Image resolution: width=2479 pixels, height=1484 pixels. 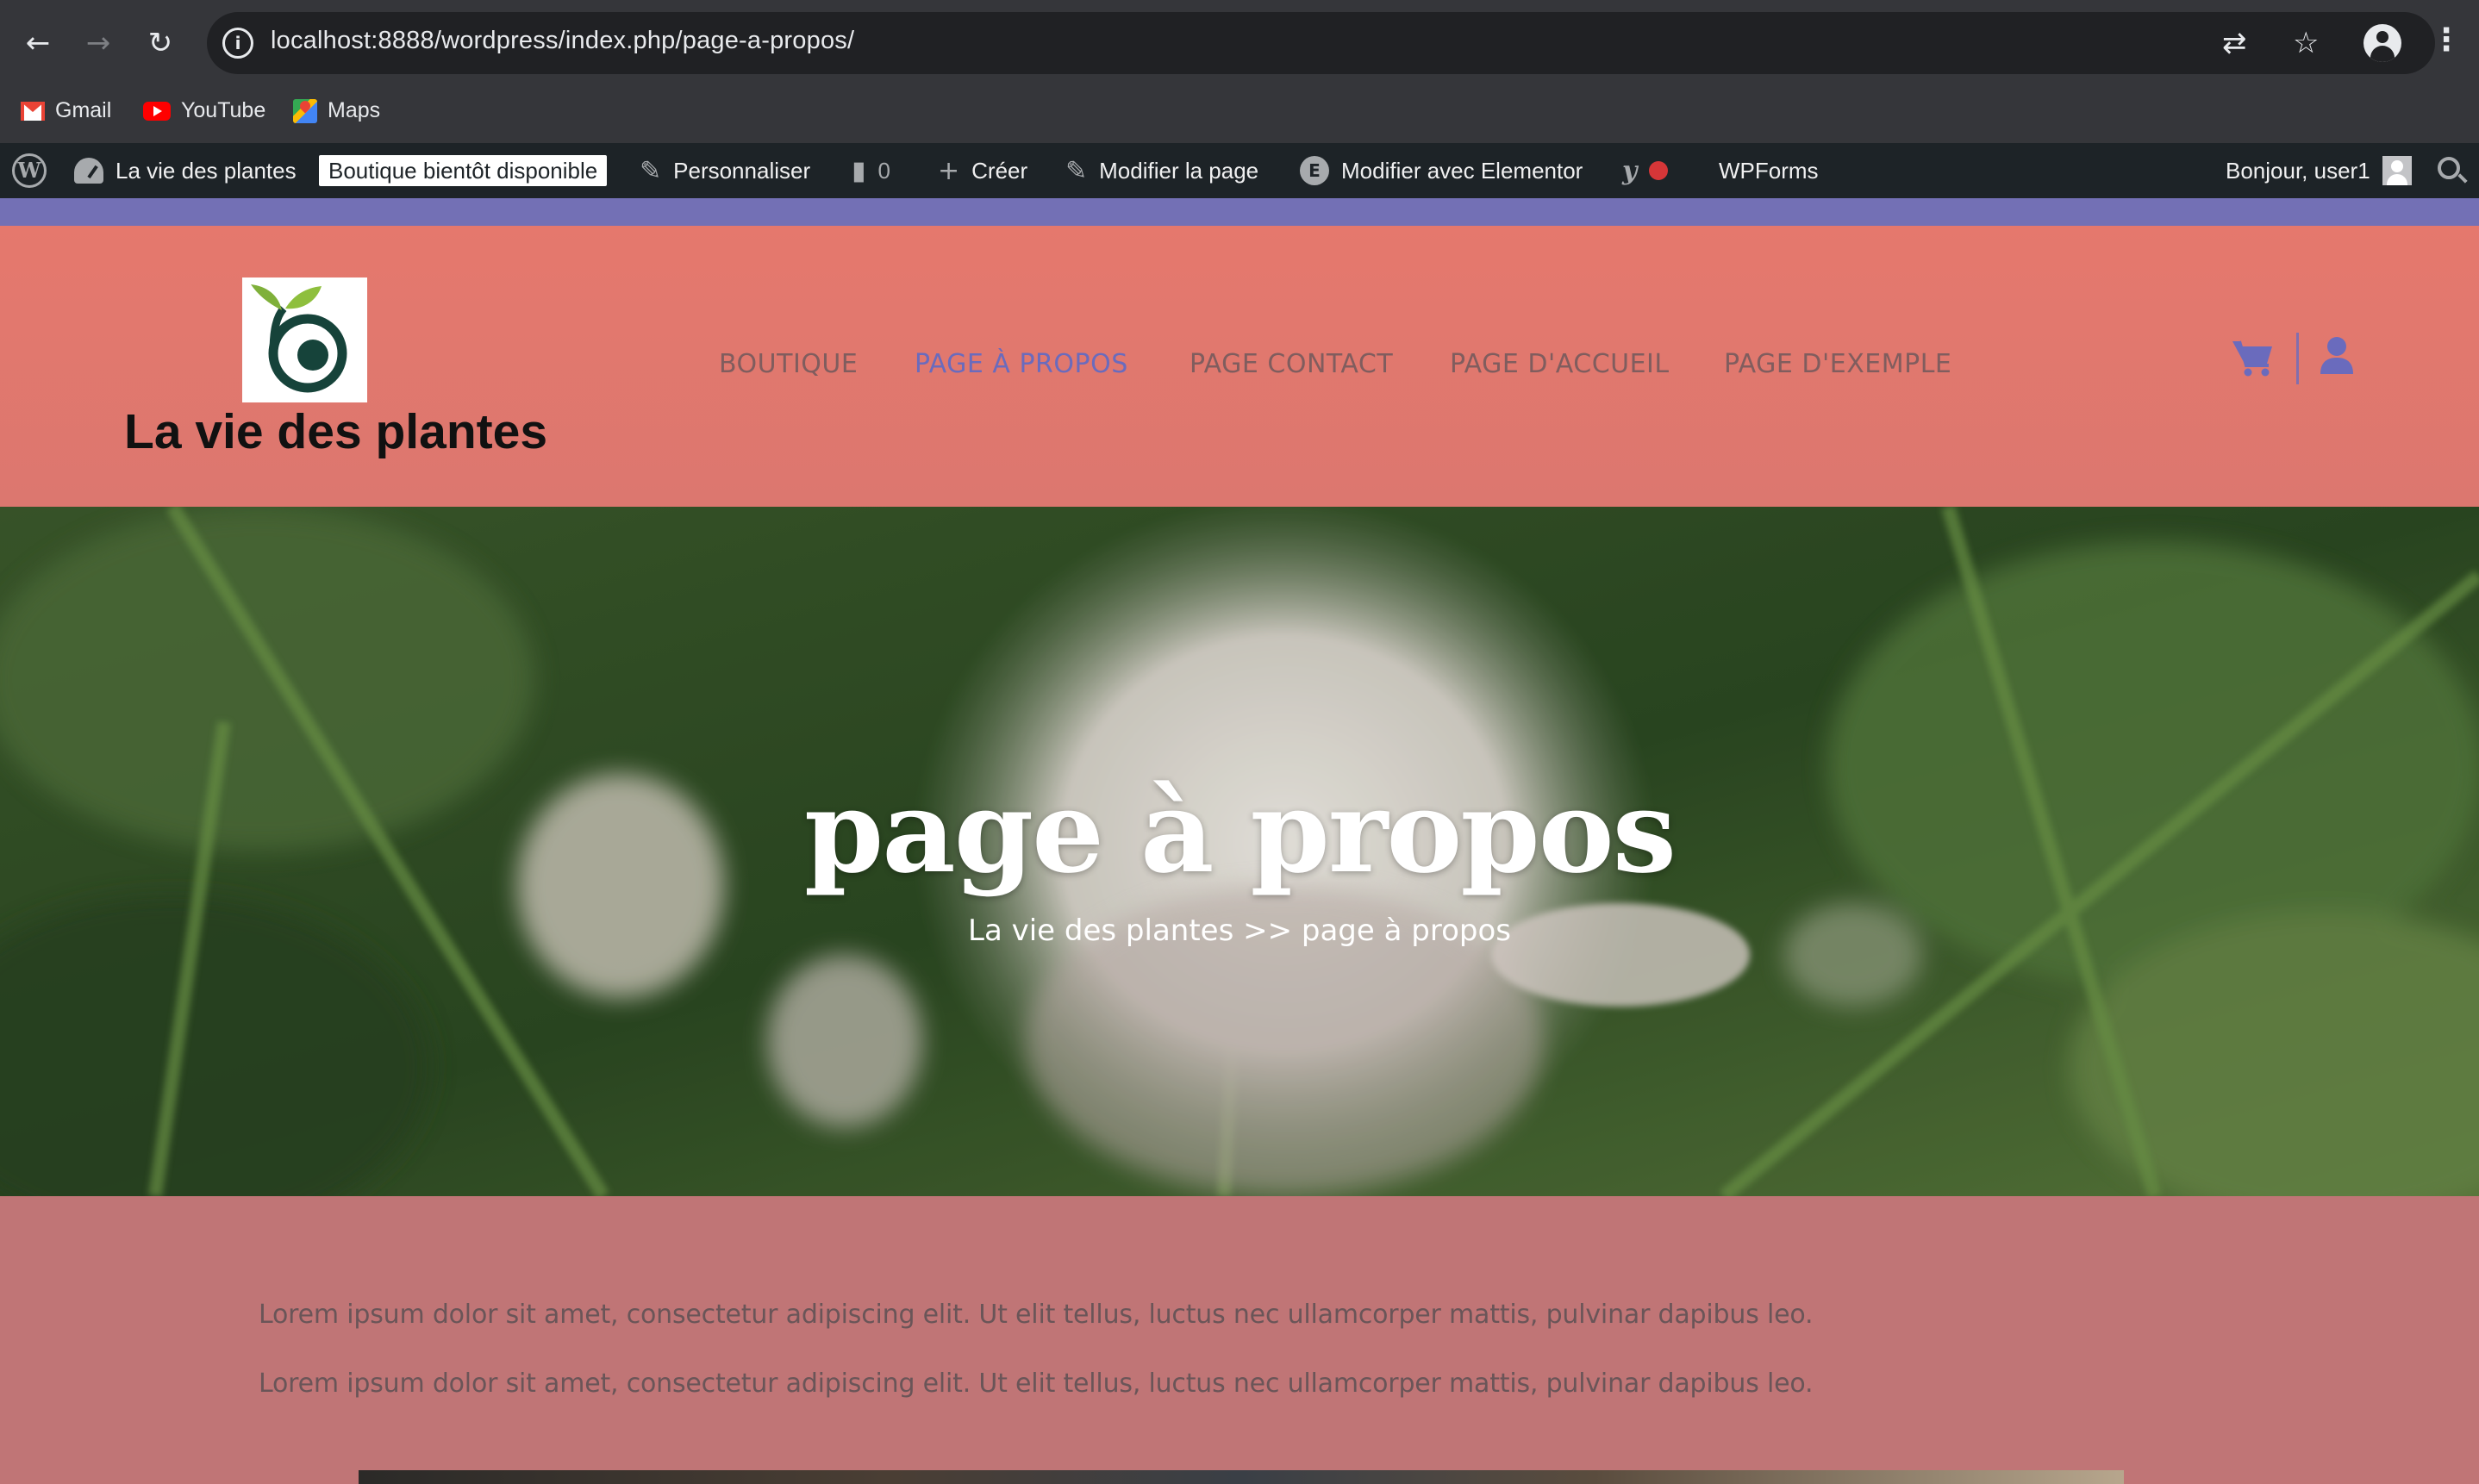 I want to click on bookmark-label: YouTube, so click(x=223, y=110).